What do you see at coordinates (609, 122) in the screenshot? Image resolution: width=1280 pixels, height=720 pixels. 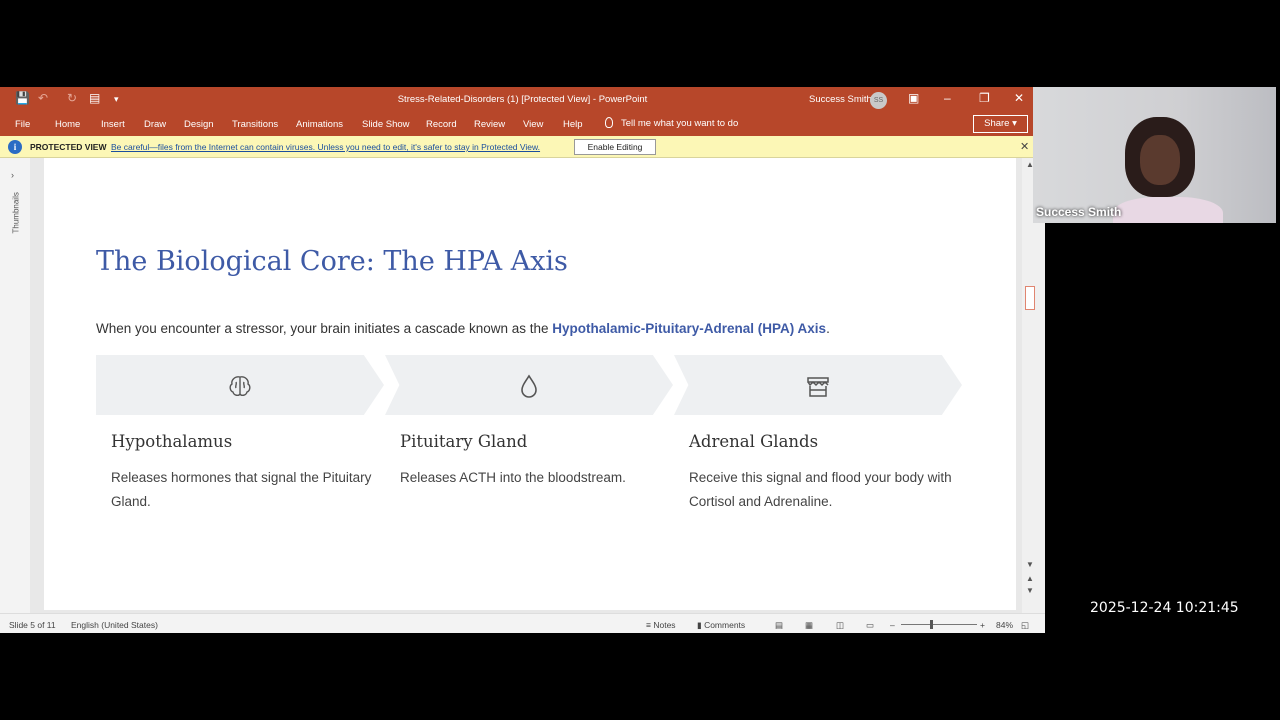 I see `lightbulb-icon` at bounding box center [609, 122].